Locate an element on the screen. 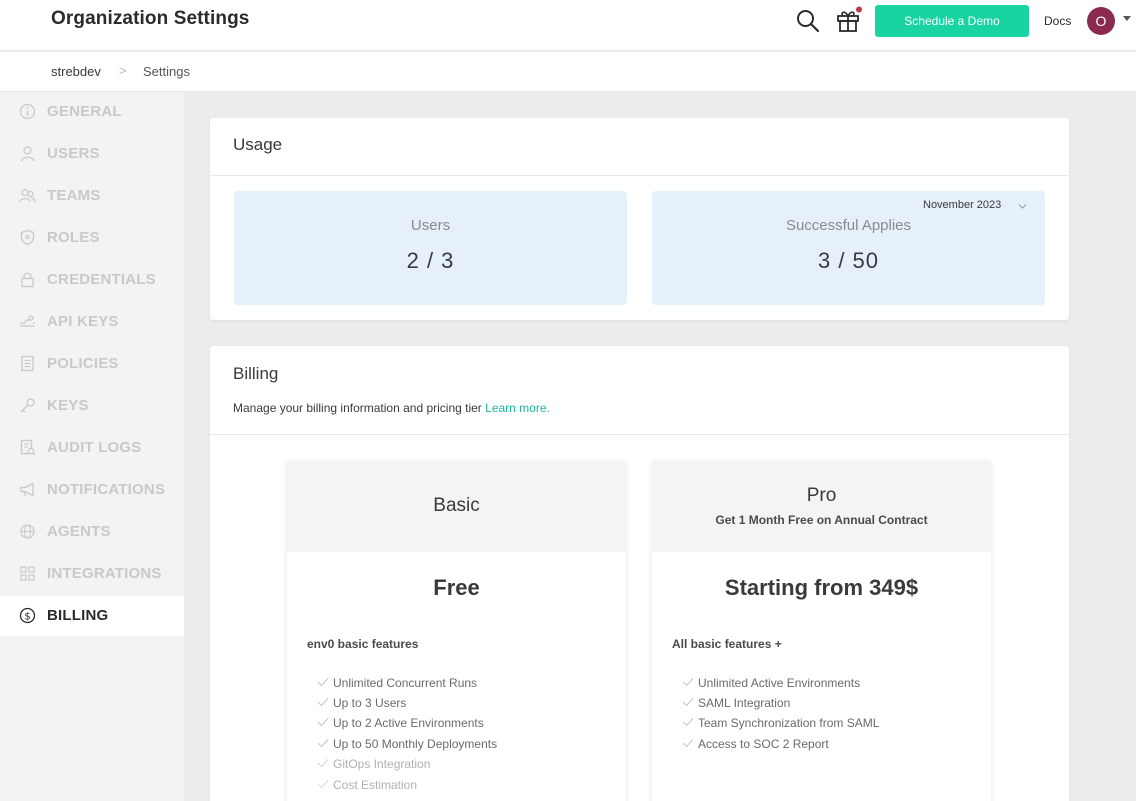 This screenshot has height=801, width=1136. plan-header: Pro Get 1 Month Free on Annual Contract is located at coordinates (821, 506).